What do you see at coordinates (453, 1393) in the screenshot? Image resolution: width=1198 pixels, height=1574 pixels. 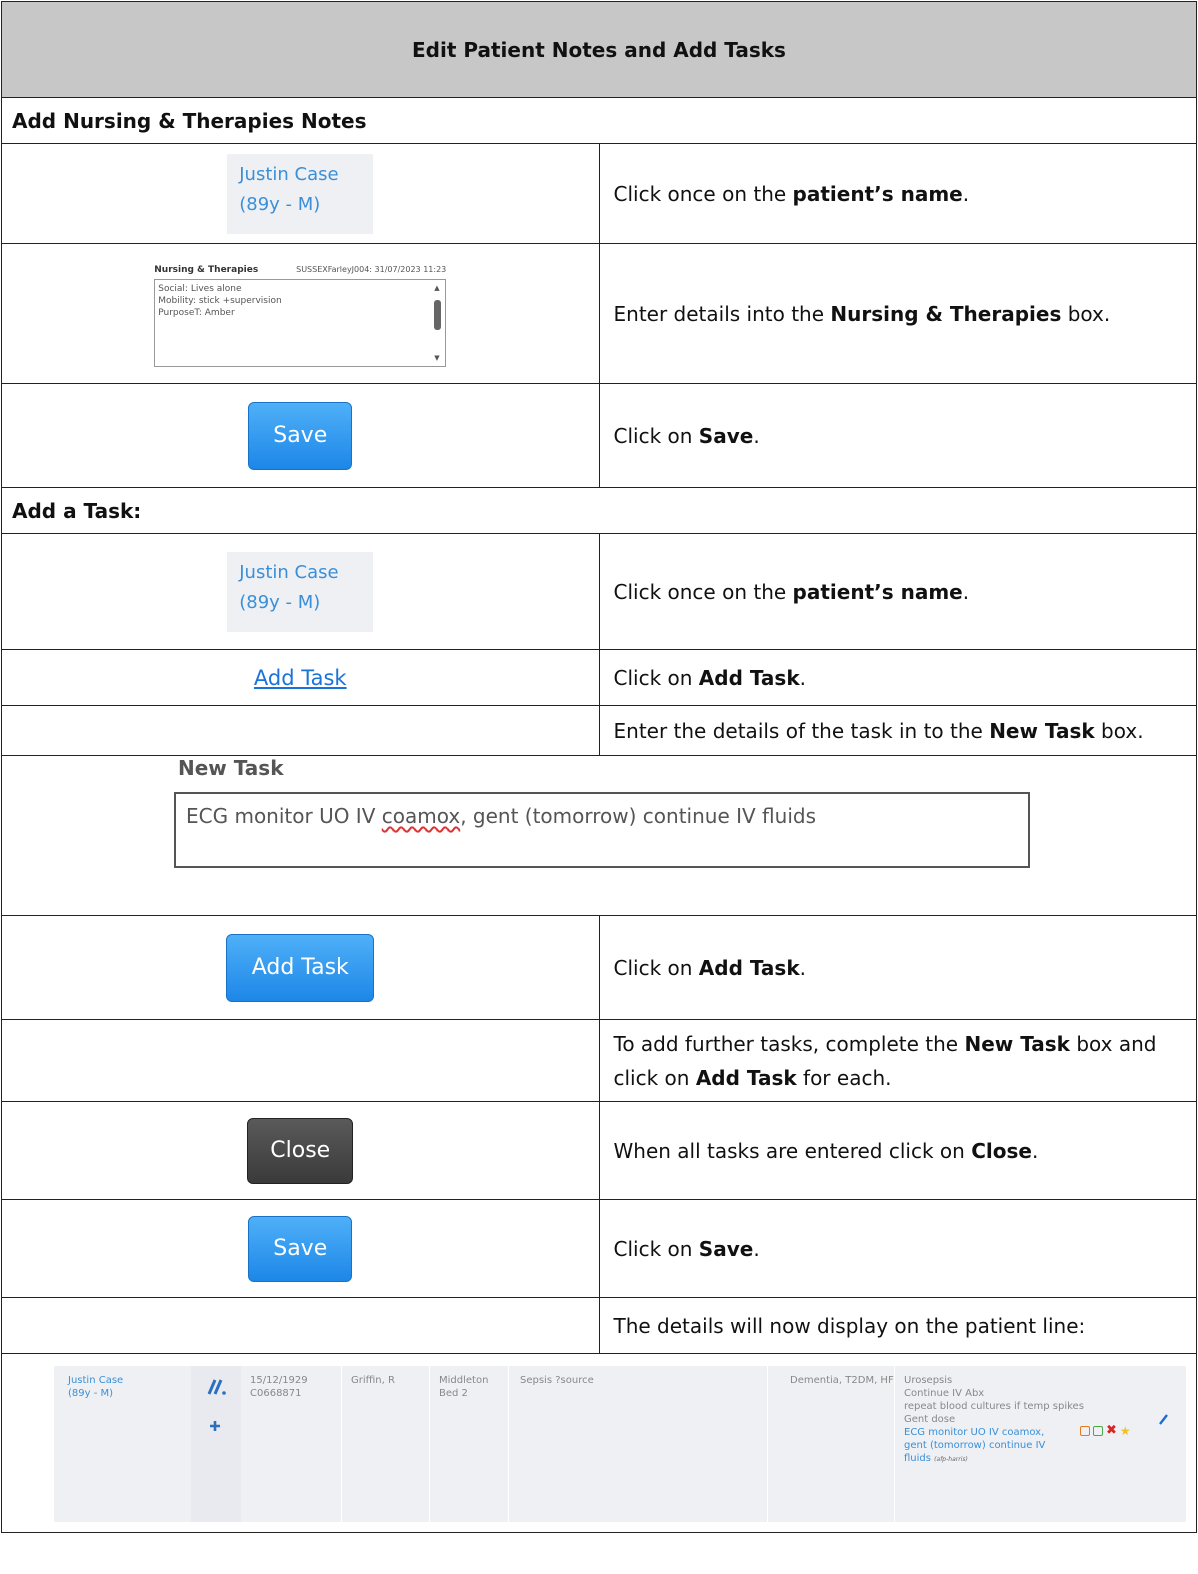 I see `pl-bed: Bed 2` at bounding box center [453, 1393].